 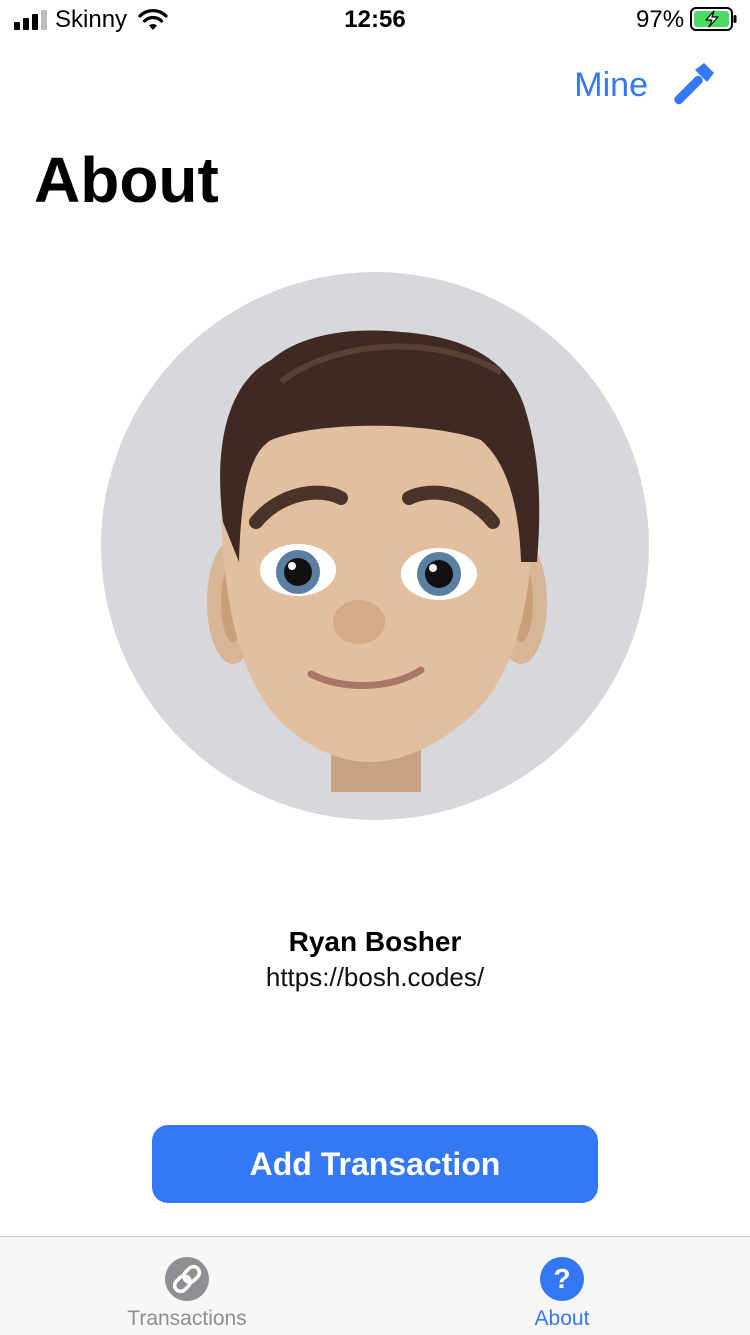 I want to click on profile-name: Ryan Bosher, so click(x=375, y=941).